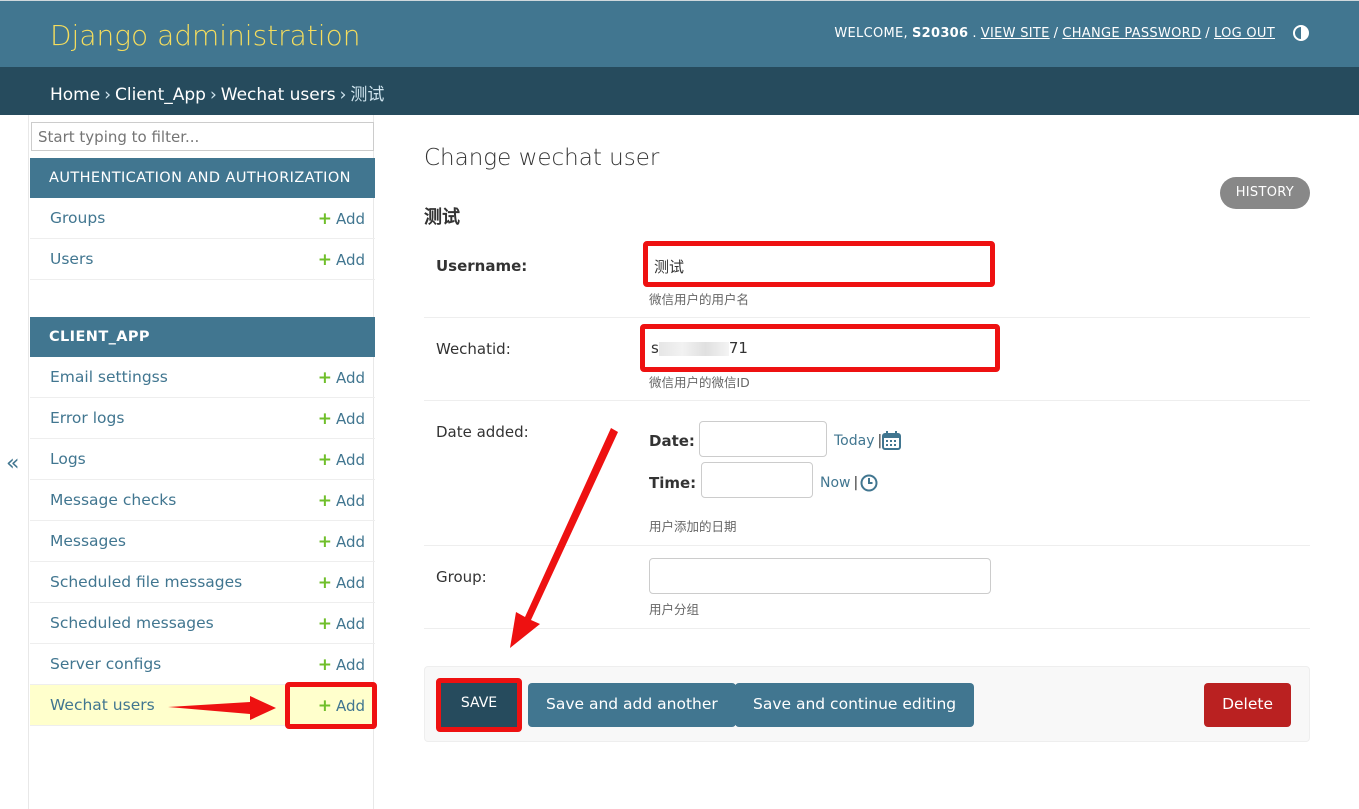  I want to click on now-link: Now, so click(835, 483).